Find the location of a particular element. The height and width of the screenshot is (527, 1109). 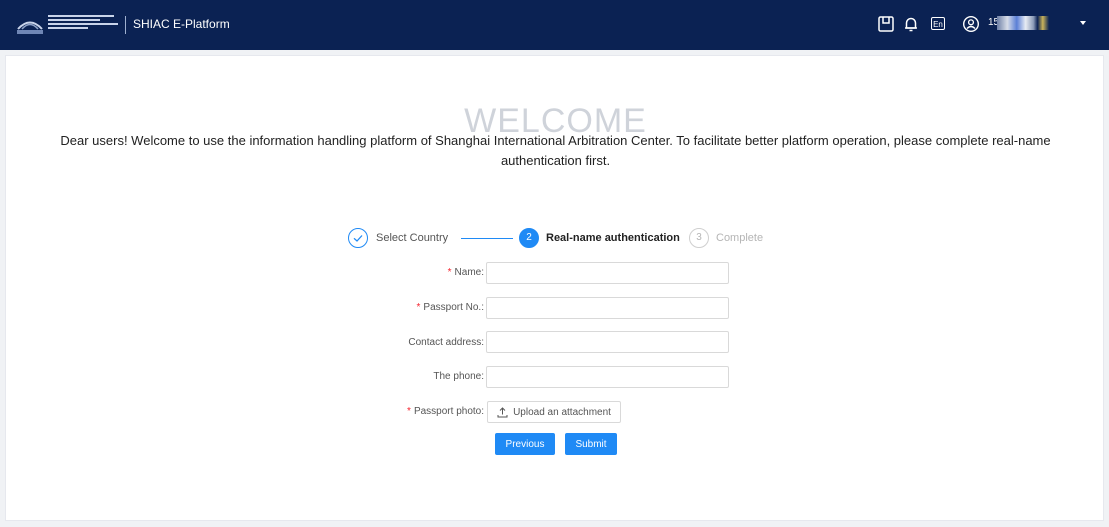

upload-attachment-label: Upload an attachment is located at coordinates (562, 412).